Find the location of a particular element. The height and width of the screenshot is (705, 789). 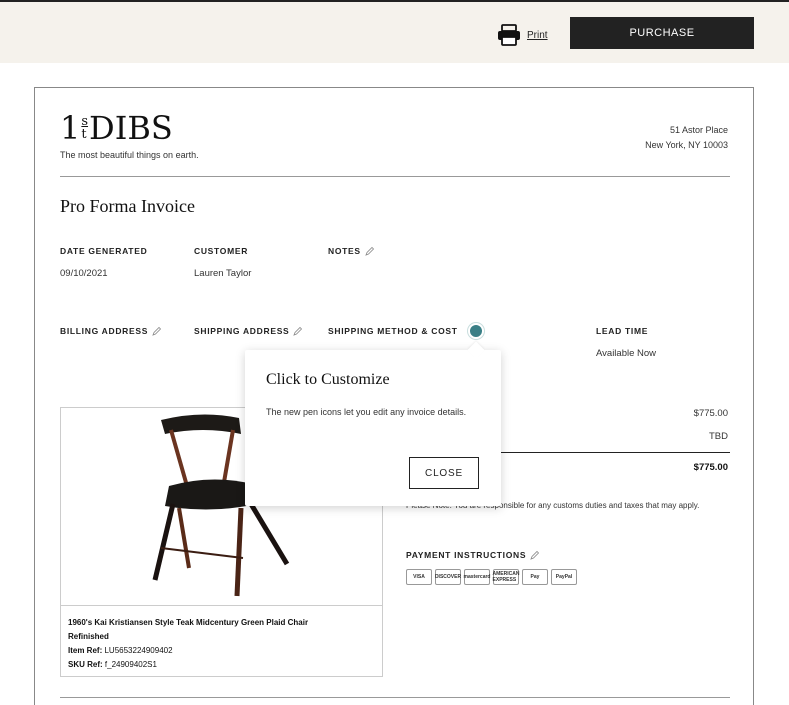

print-label: Print is located at coordinates (537, 35).